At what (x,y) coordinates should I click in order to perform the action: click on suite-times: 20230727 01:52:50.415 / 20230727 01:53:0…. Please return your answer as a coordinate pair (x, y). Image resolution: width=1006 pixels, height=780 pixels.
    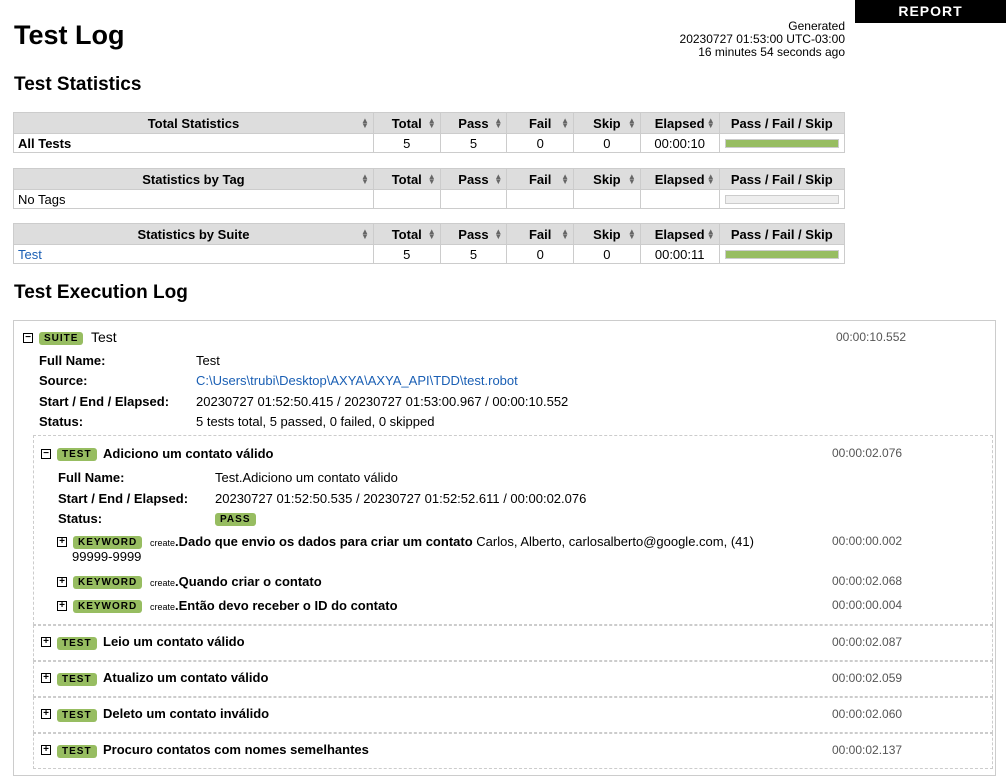
    Looking at the image, I should click on (382, 401).